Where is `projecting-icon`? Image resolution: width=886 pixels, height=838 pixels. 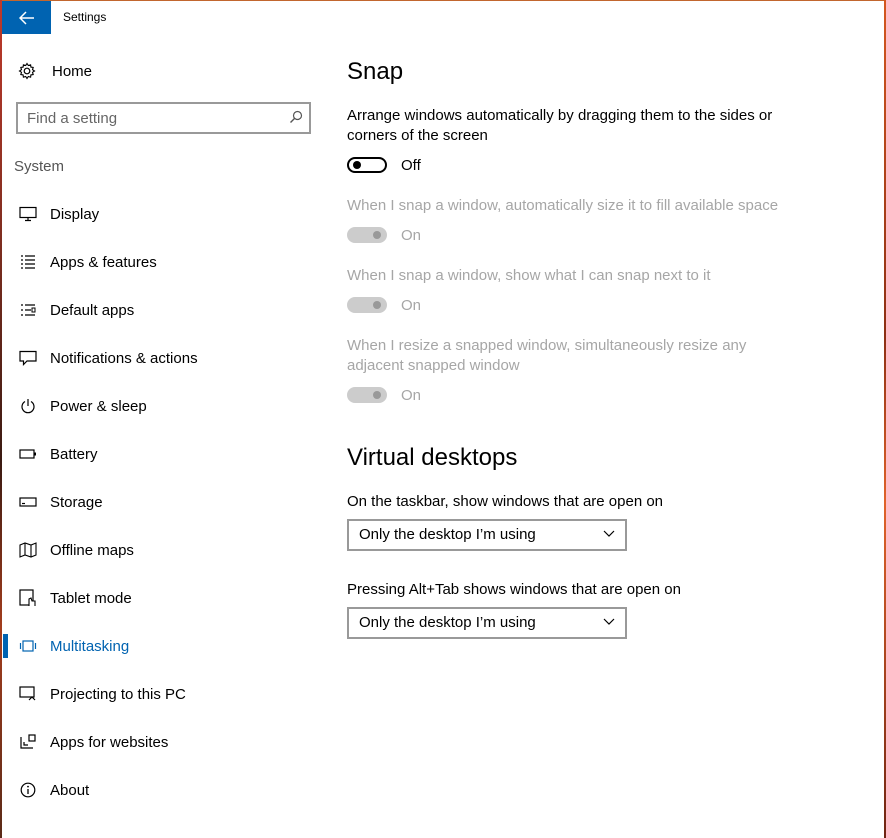
projecting-icon is located at coordinates (28, 694).